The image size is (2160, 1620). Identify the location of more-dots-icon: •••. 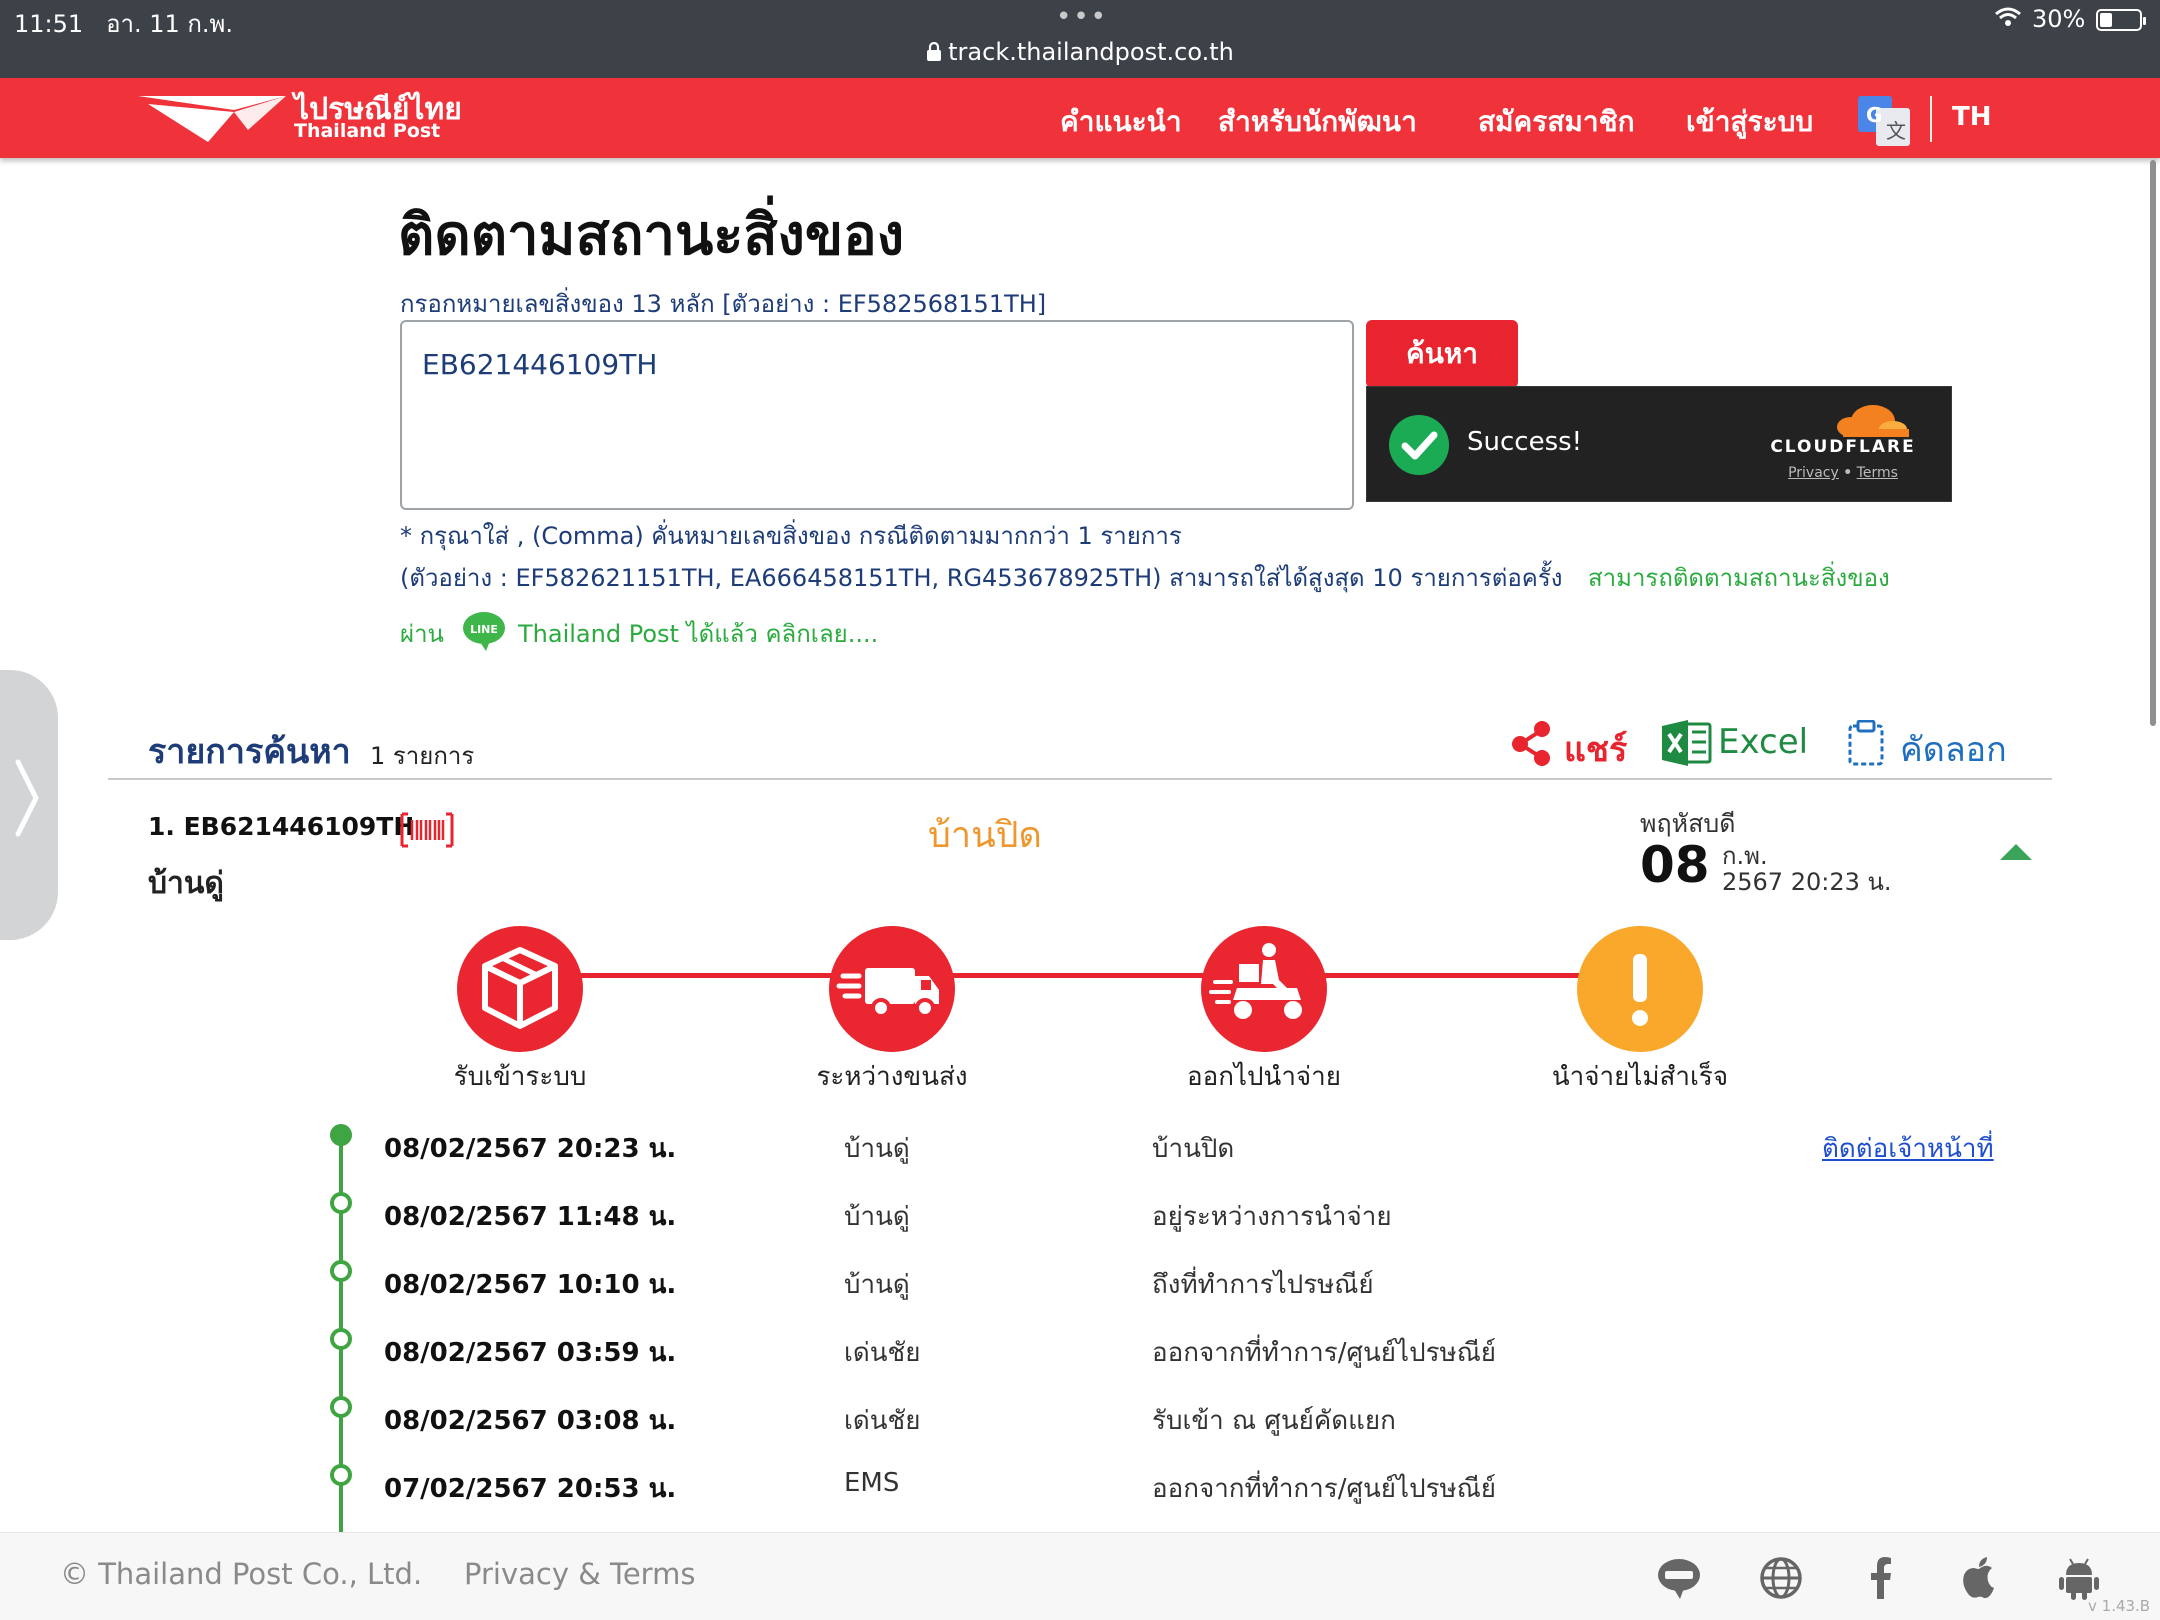
(1082, 17).